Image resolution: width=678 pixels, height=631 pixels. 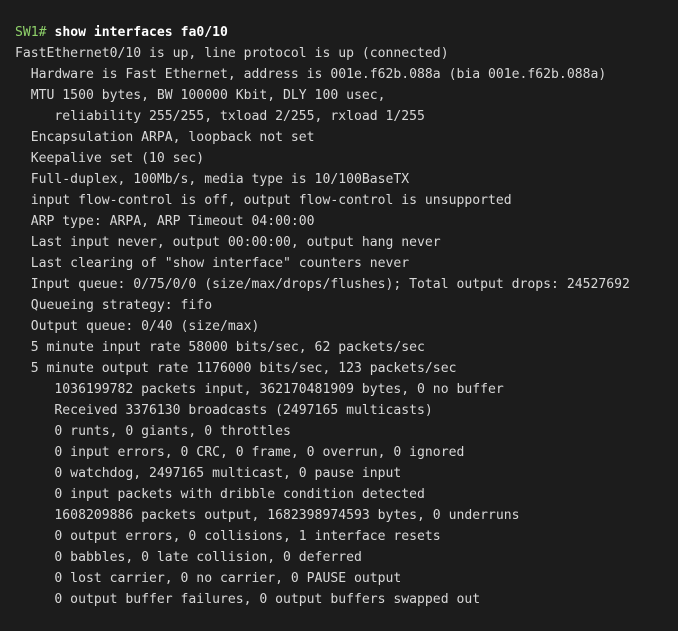 I want to click on command-line: SW1# show interfaces fa0/10, so click(x=346, y=32).